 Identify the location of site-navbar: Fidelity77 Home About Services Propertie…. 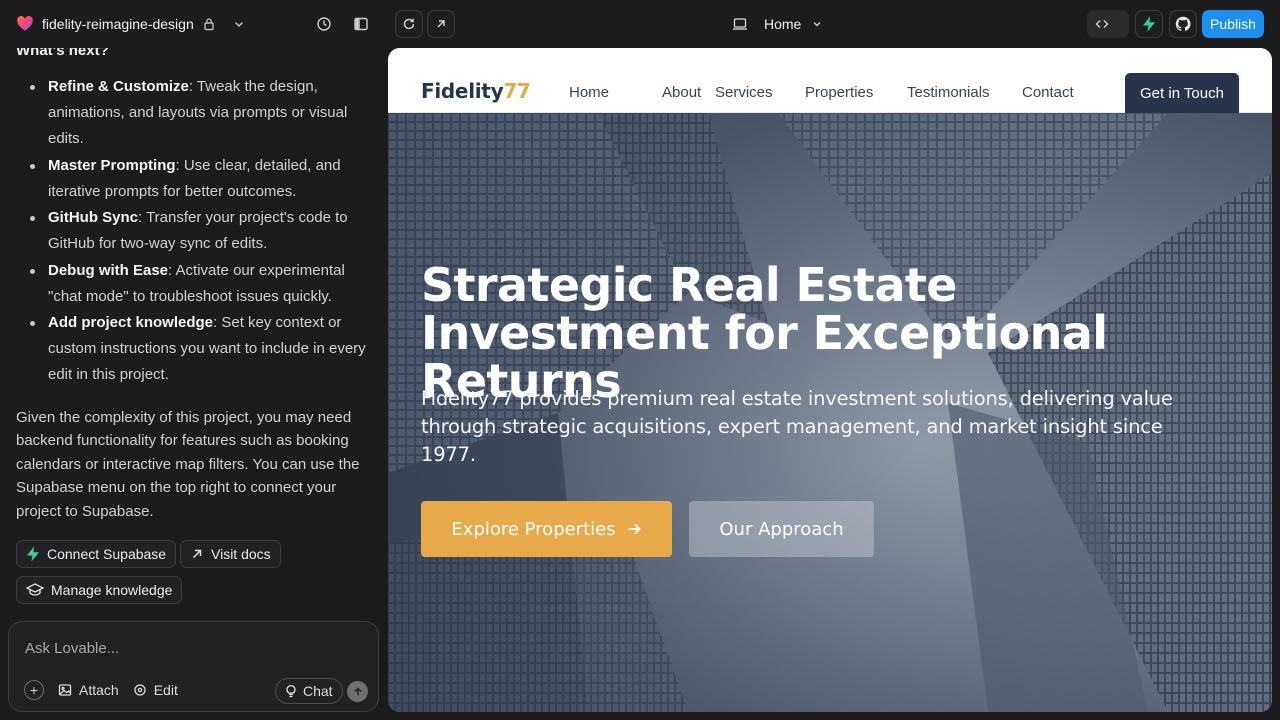
(830, 80).